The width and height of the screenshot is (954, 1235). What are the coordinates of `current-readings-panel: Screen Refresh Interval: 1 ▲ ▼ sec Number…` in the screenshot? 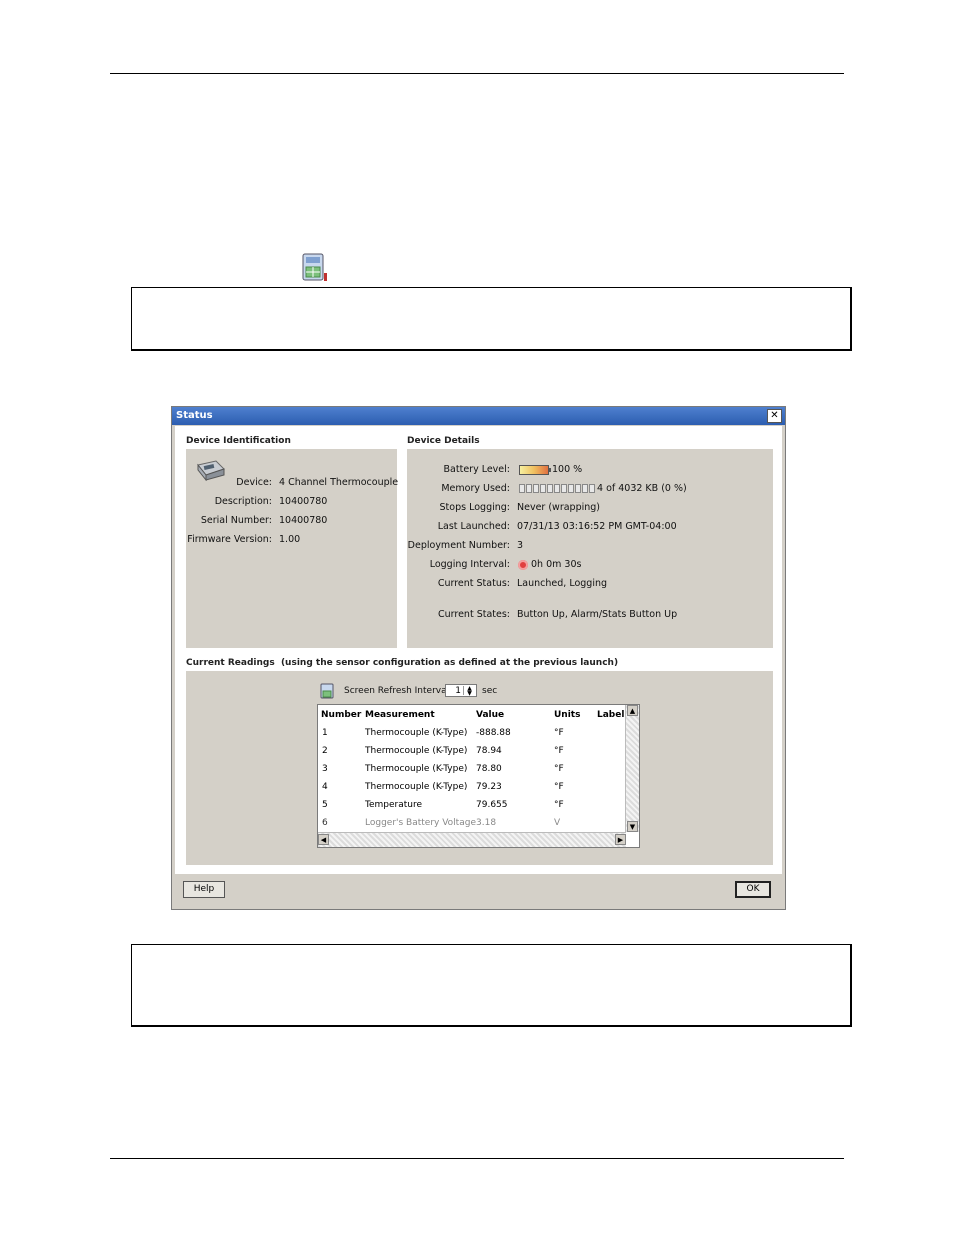 It's located at (479, 768).